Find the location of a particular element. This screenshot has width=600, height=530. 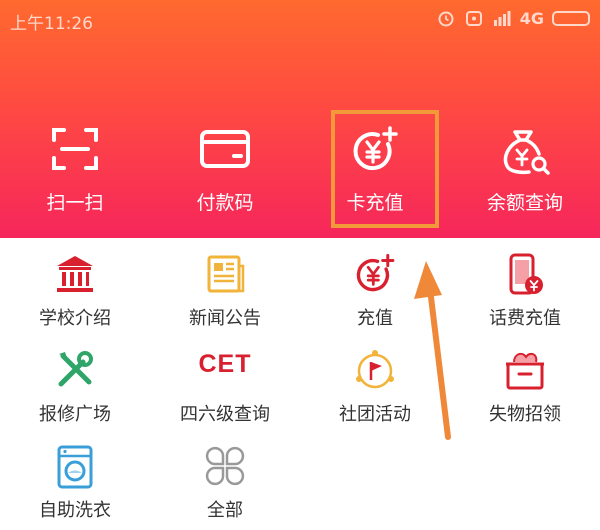

flag-circle-icon is located at coordinates (375, 369).